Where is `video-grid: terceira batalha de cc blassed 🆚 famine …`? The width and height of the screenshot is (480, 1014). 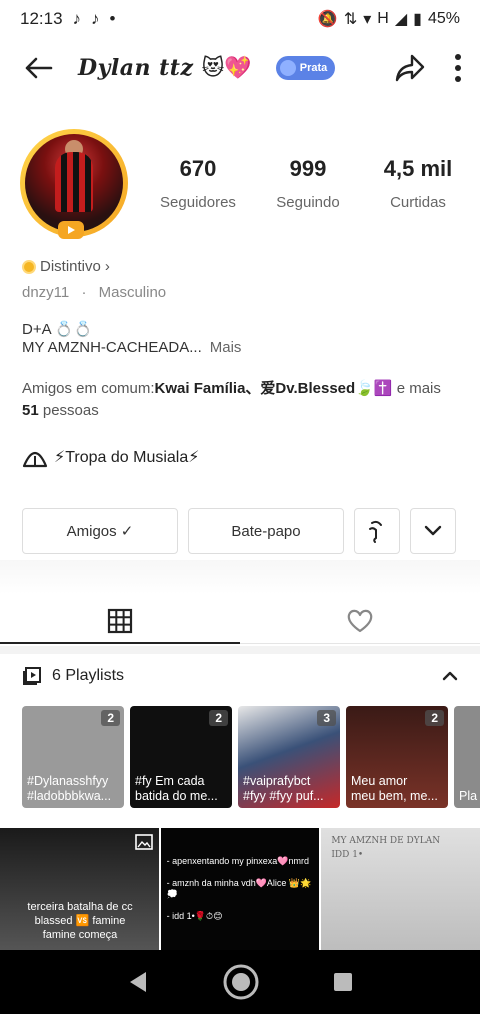
video-grid: terceira batalha de cc blassed 🆚 famine … is located at coordinates (240, 889).